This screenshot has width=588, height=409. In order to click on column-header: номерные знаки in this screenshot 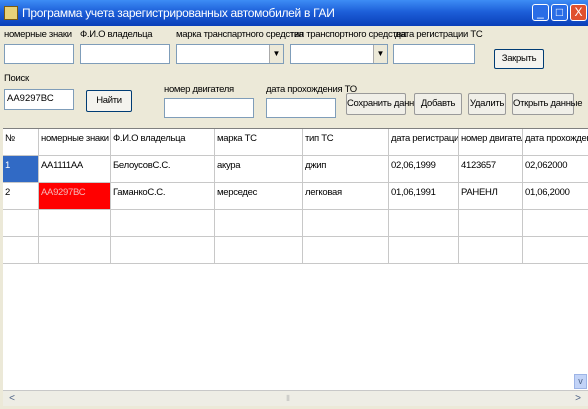, I will do `click(75, 142)`.